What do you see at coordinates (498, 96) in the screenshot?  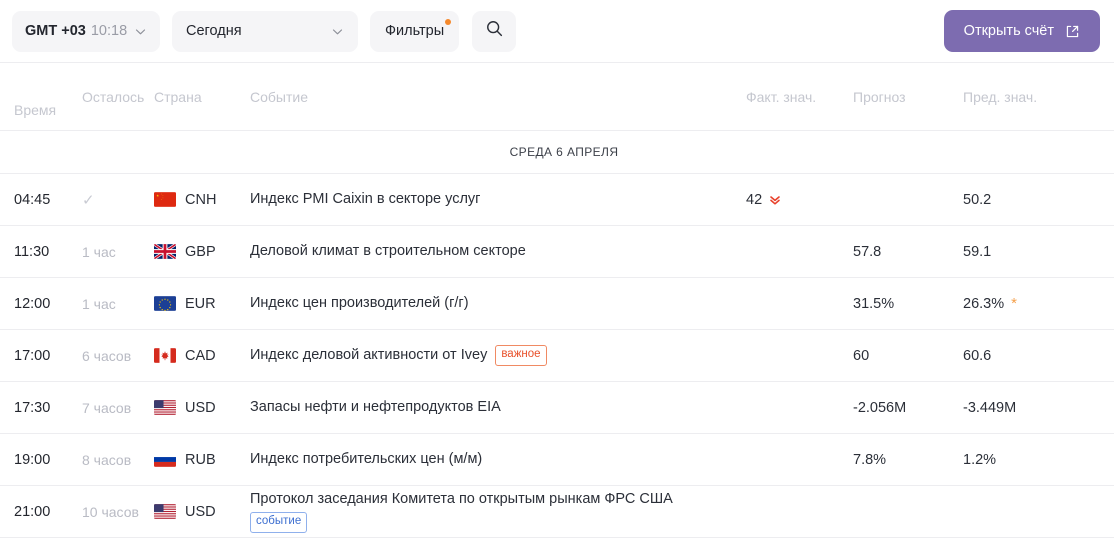 I see `column-header-event: Событие` at bounding box center [498, 96].